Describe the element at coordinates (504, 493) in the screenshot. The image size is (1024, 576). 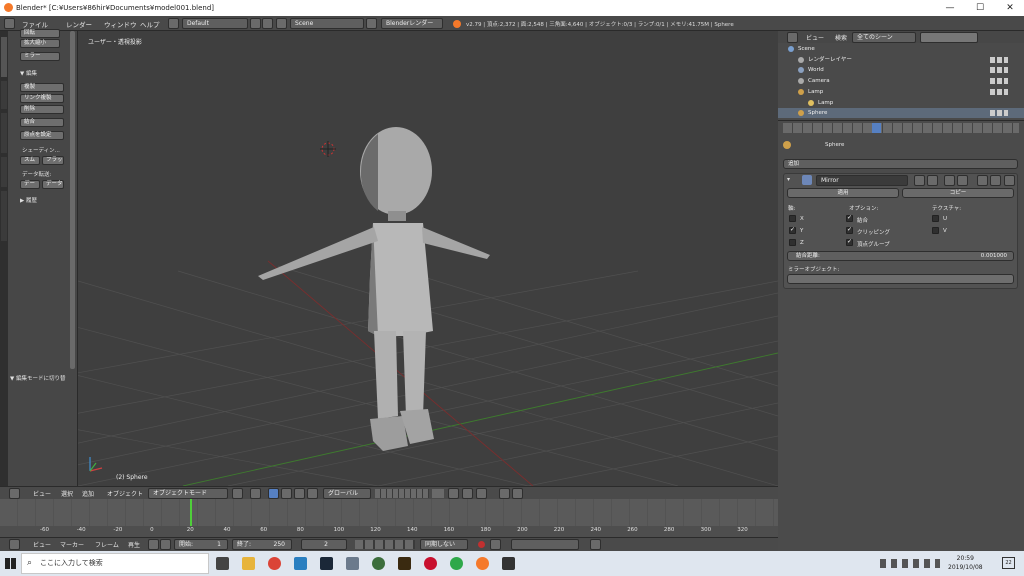
I see `opengl-render-icon` at that location.